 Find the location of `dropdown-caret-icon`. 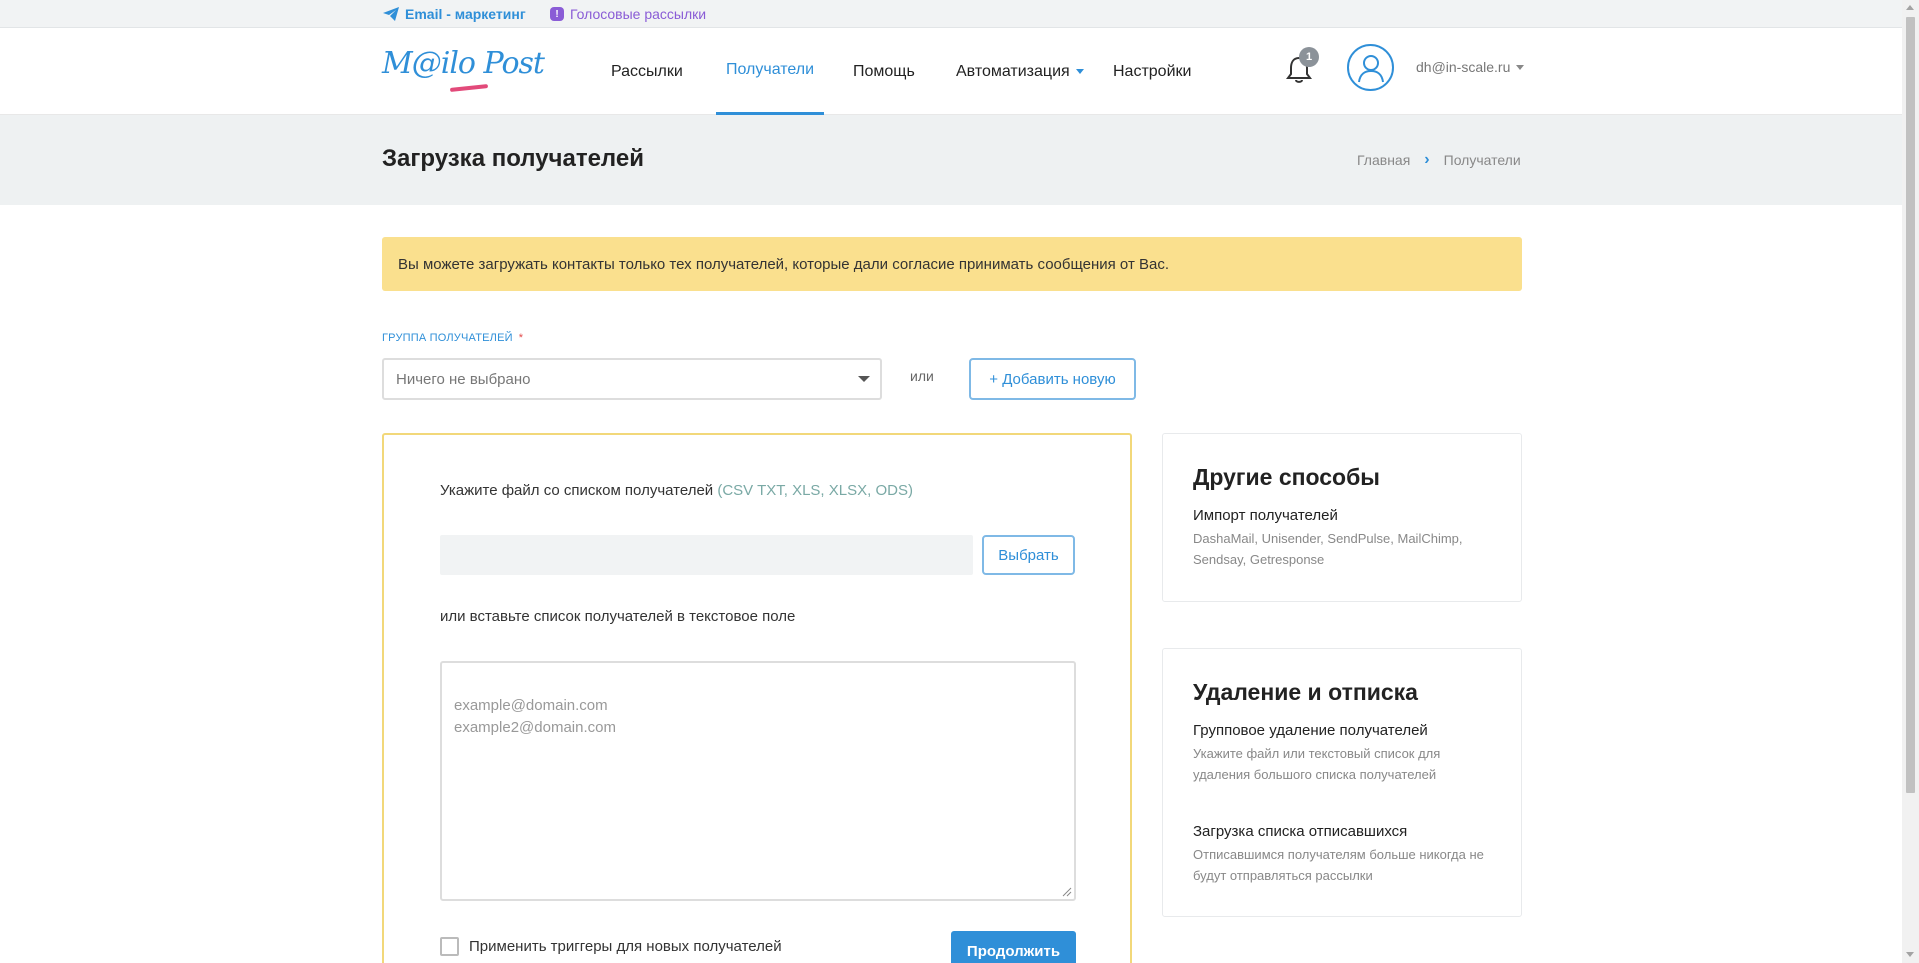

dropdown-caret-icon is located at coordinates (1079, 71).